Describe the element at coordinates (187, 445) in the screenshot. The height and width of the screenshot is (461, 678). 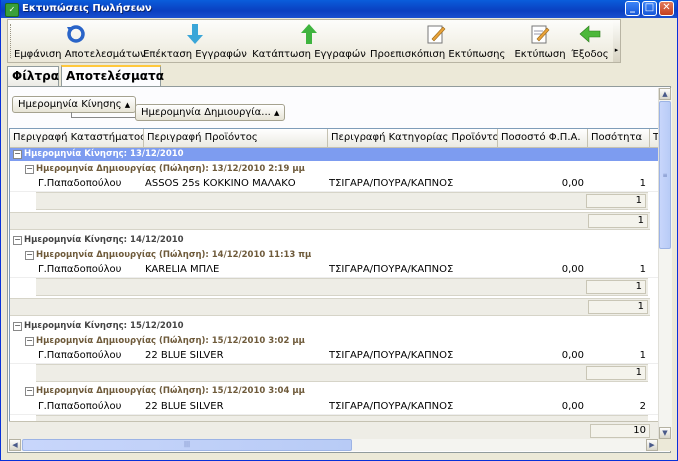
I see `horizontal-scroll-thumb: |||` at that location.